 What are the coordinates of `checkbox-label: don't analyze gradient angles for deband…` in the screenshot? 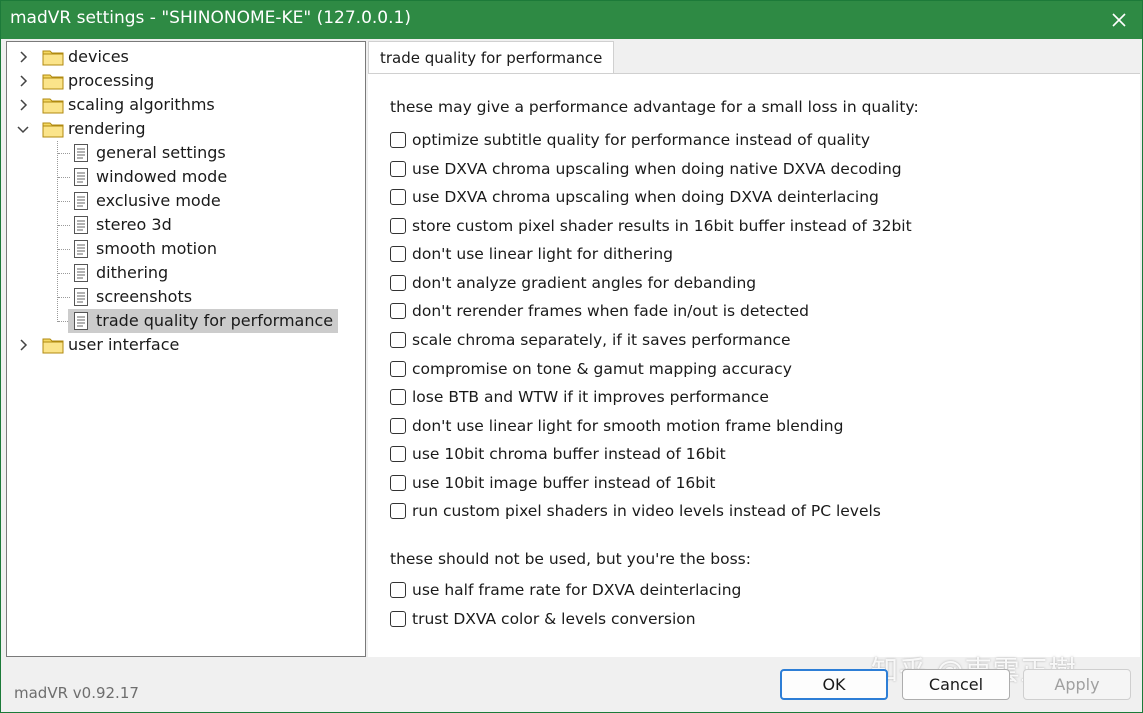 It's located at (584, 283).